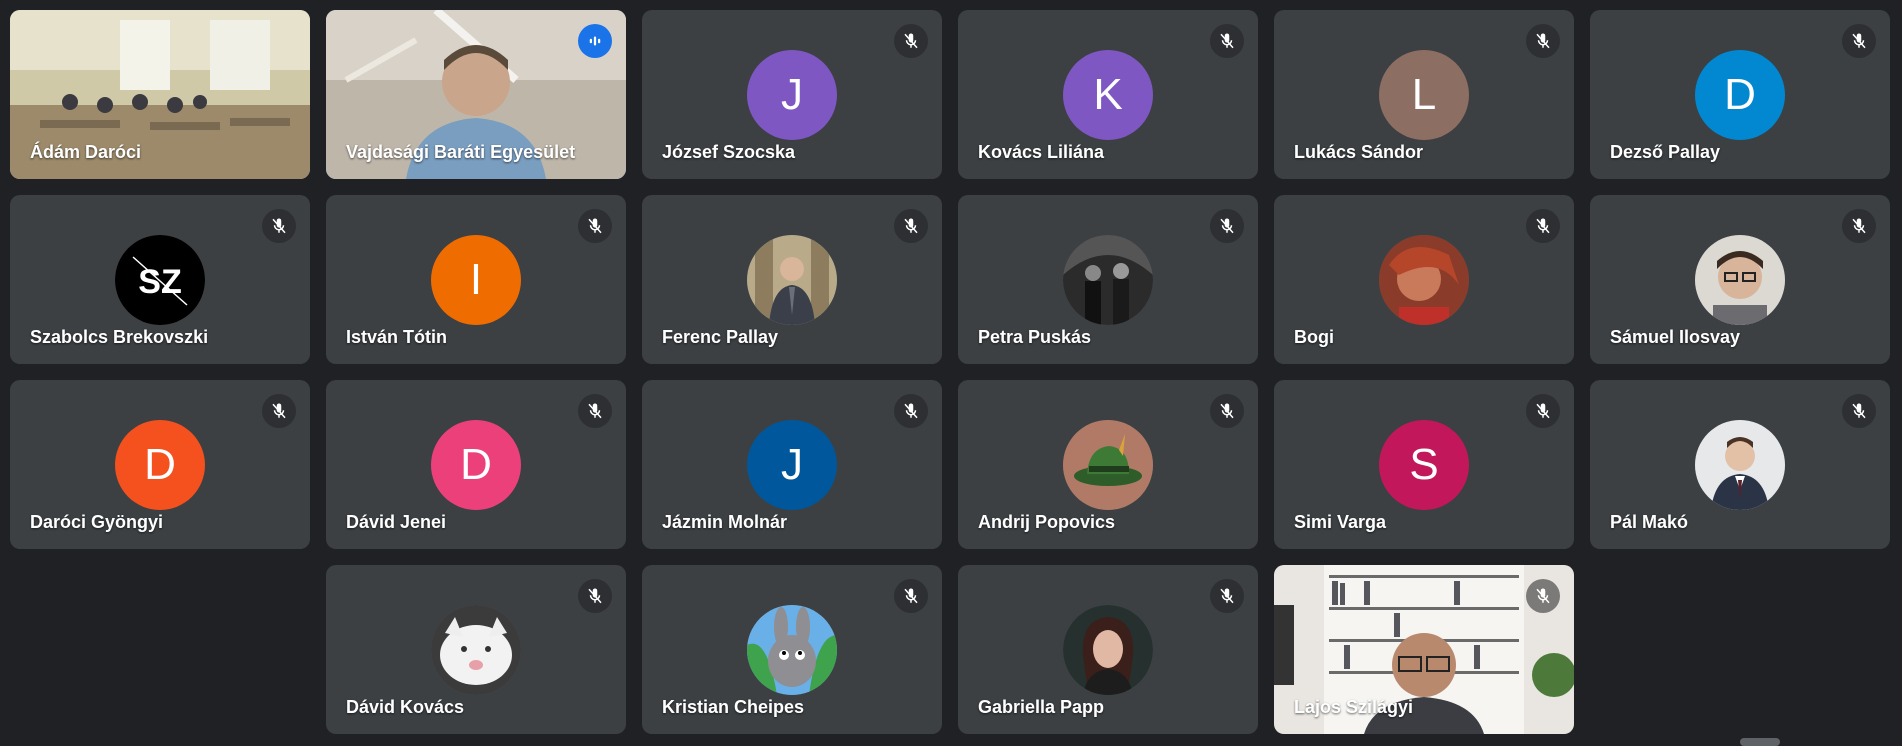 The width and height of the screenshot is (1902, 746). I want to click on participant-tile-lukacs-sandor: L Lukács Sándor, so click(1424, 94).